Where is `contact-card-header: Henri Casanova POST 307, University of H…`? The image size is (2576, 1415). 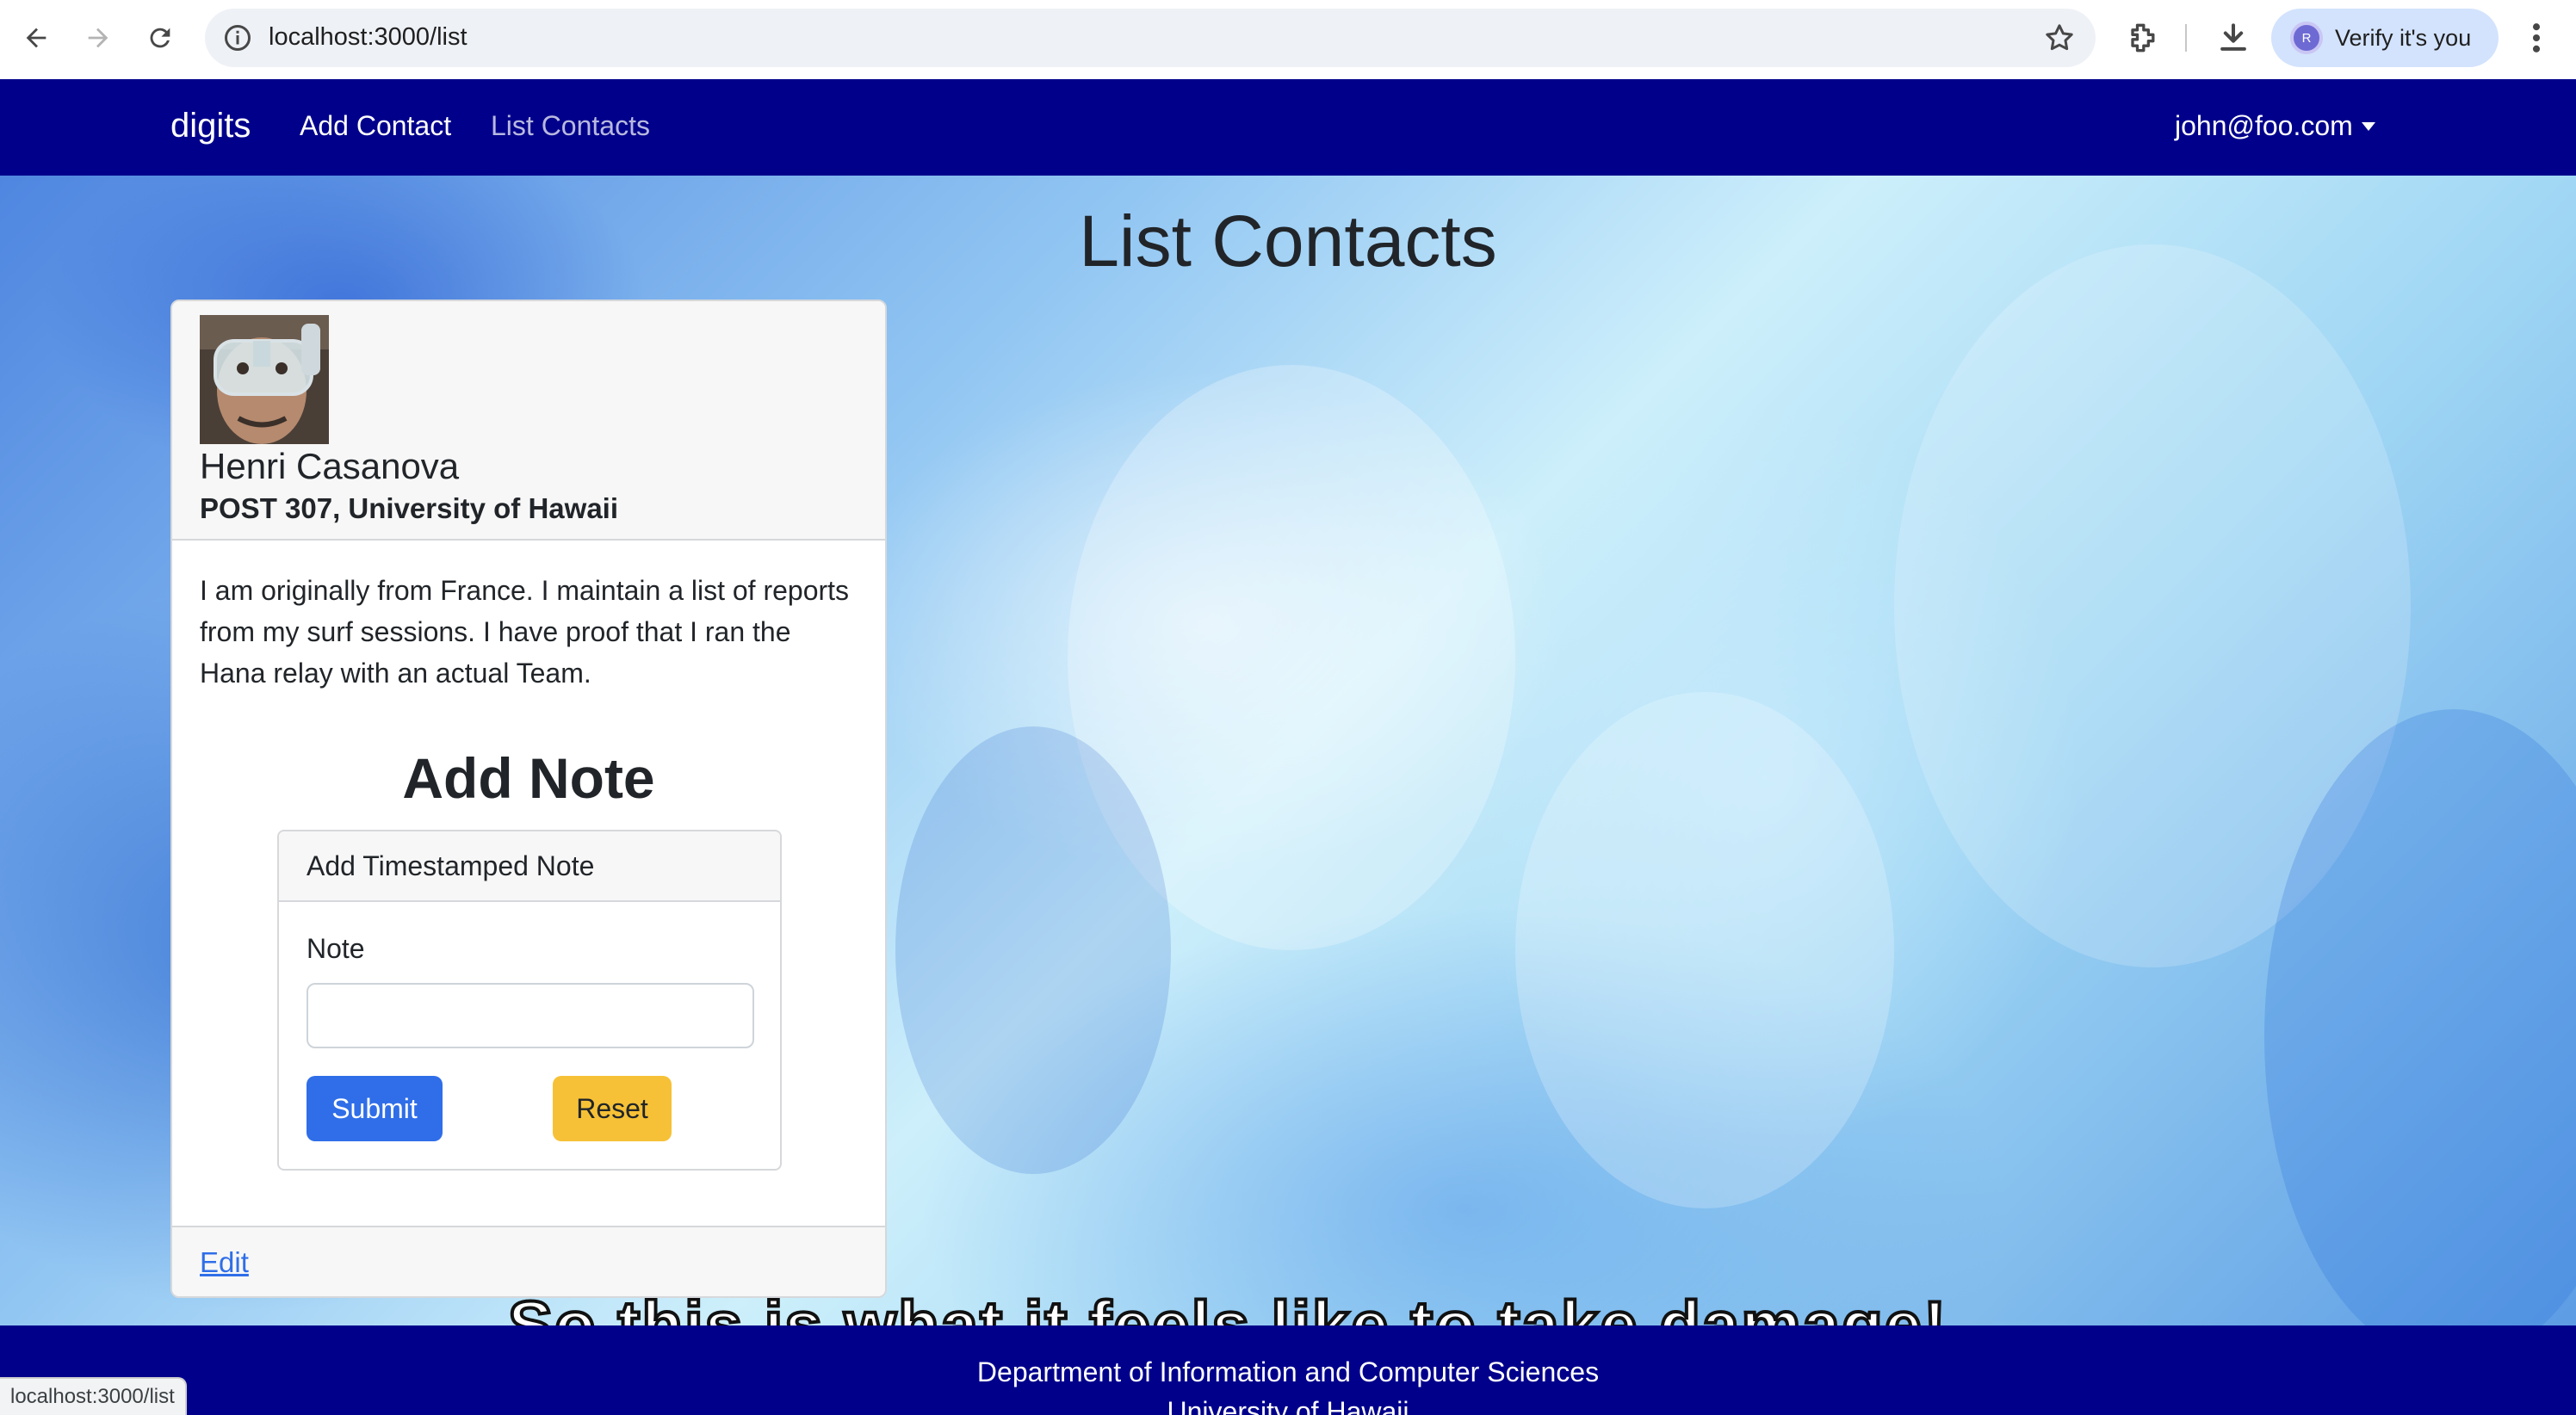
contact-card-header: Henri Casanova POST 307, University of H… is located at coordinates (529, 421).